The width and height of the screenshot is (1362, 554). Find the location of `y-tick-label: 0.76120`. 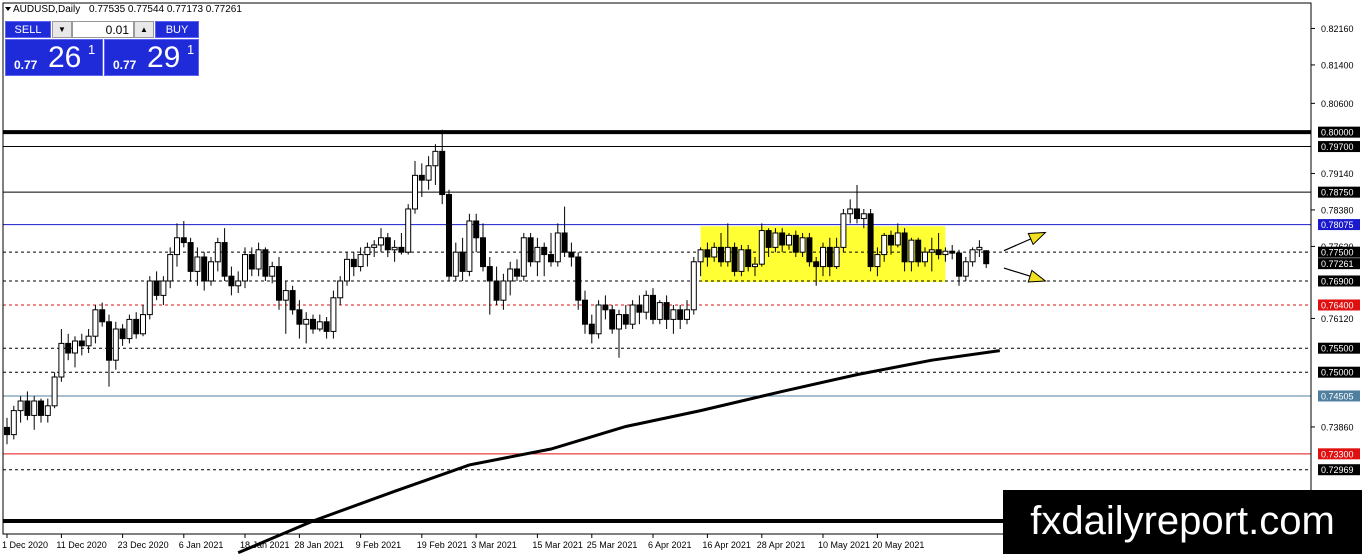

y-tick-label: 0.76120 is located at coordinates (1337, 319).